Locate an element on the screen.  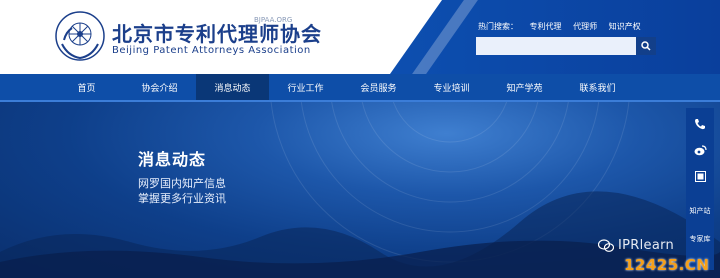
weibo-button is located at coordinates (700, 150).